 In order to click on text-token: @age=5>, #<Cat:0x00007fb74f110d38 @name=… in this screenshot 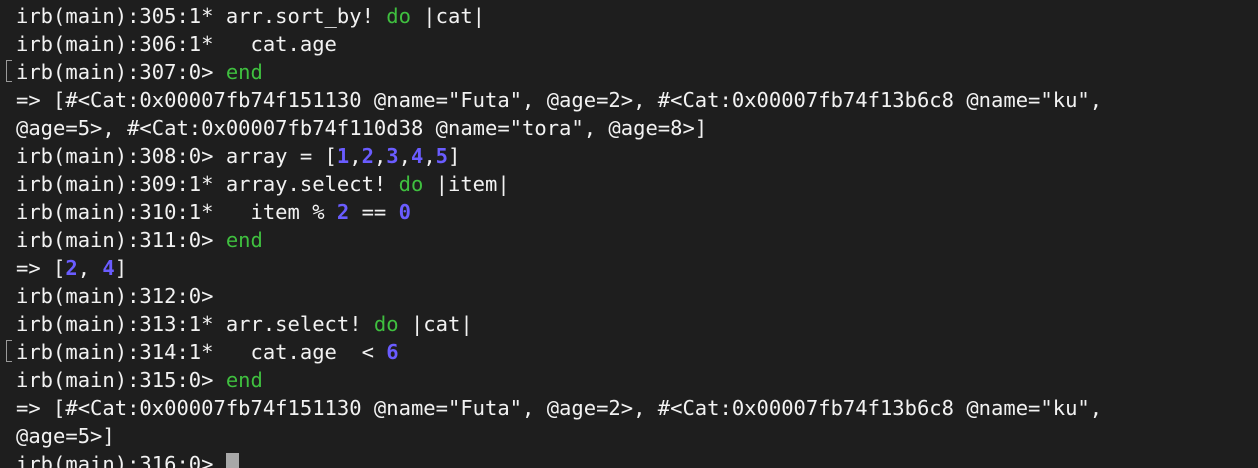, I will do `click(362, 128)`.